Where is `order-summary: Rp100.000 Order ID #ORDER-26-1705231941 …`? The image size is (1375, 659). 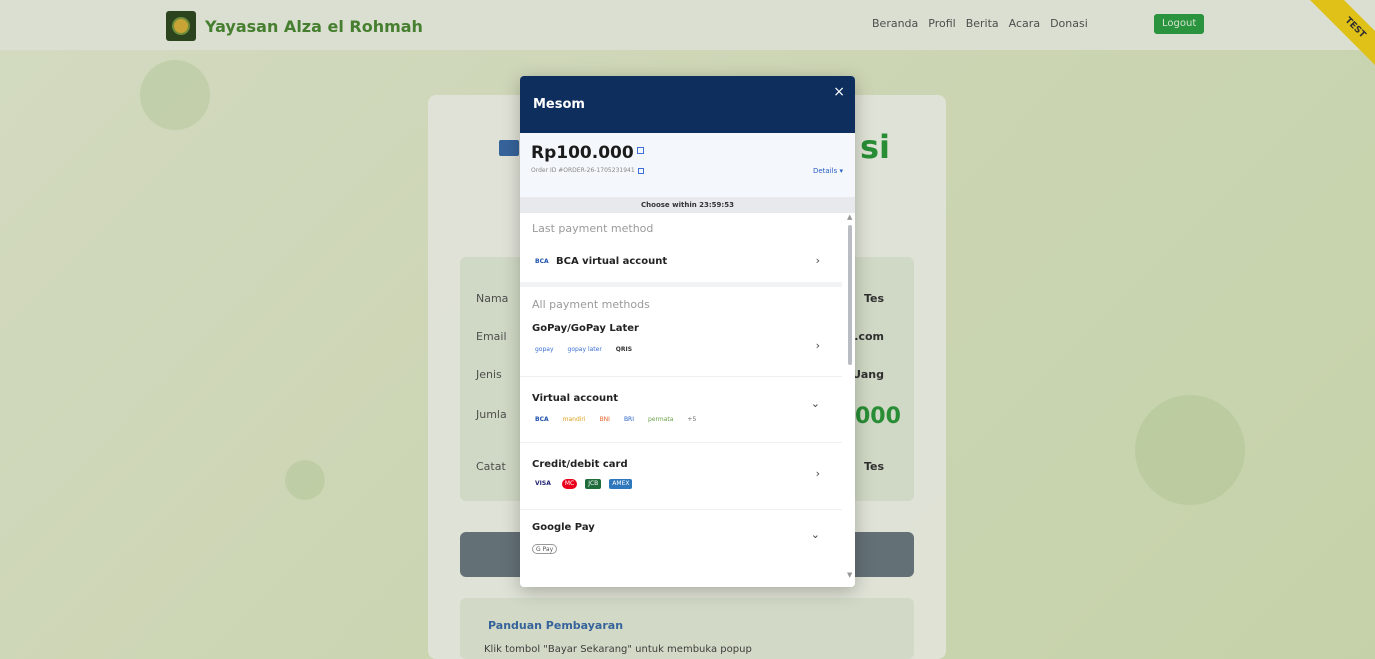
order-summary: Rp100.000 Order ID #ORDER-26-1705231941 … is located at coordinates (687, 165).